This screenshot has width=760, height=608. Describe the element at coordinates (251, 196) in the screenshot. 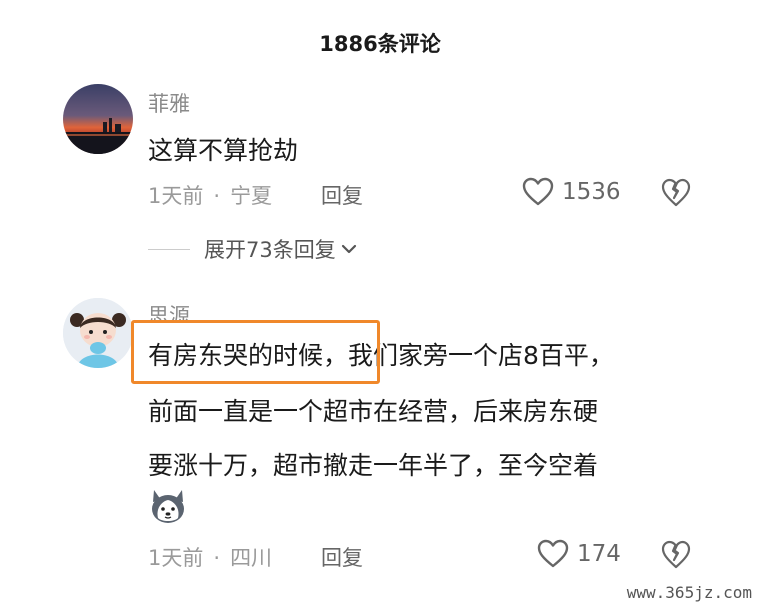

I see `comment-location: 宁夏` at that location.